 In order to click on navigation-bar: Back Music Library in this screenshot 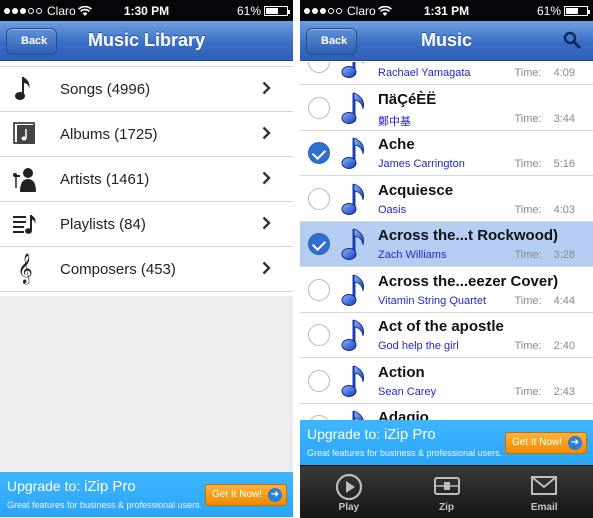, I will do `click(146, 41)`.